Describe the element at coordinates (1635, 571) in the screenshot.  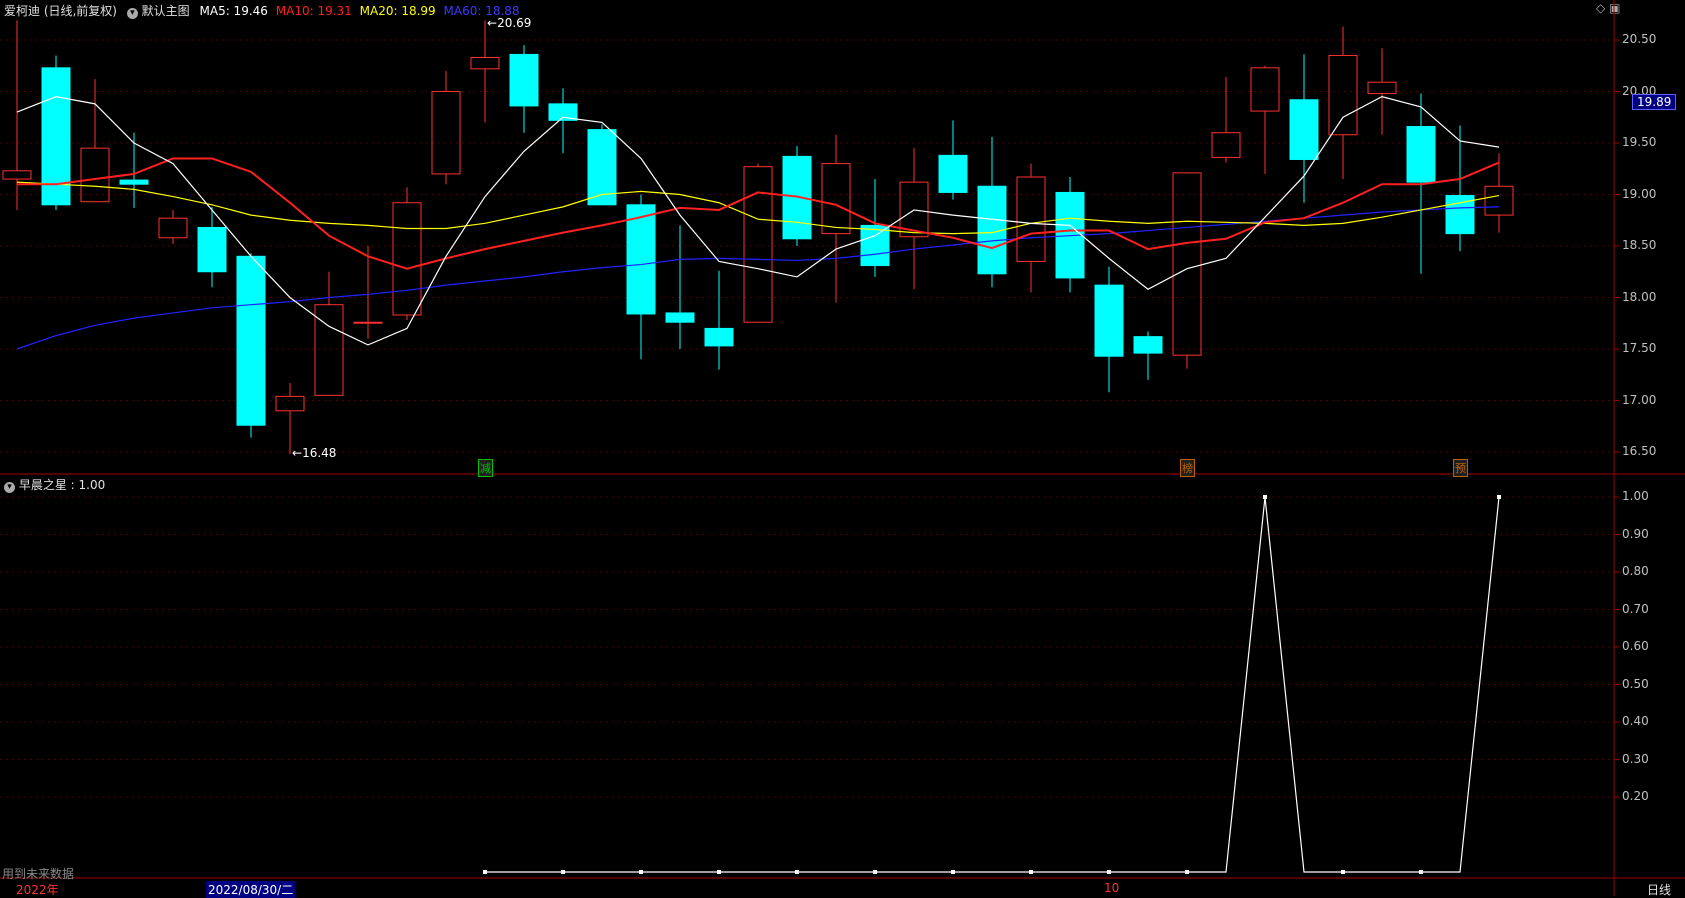
I see `indicator-tick-label: 0.80` at that location.